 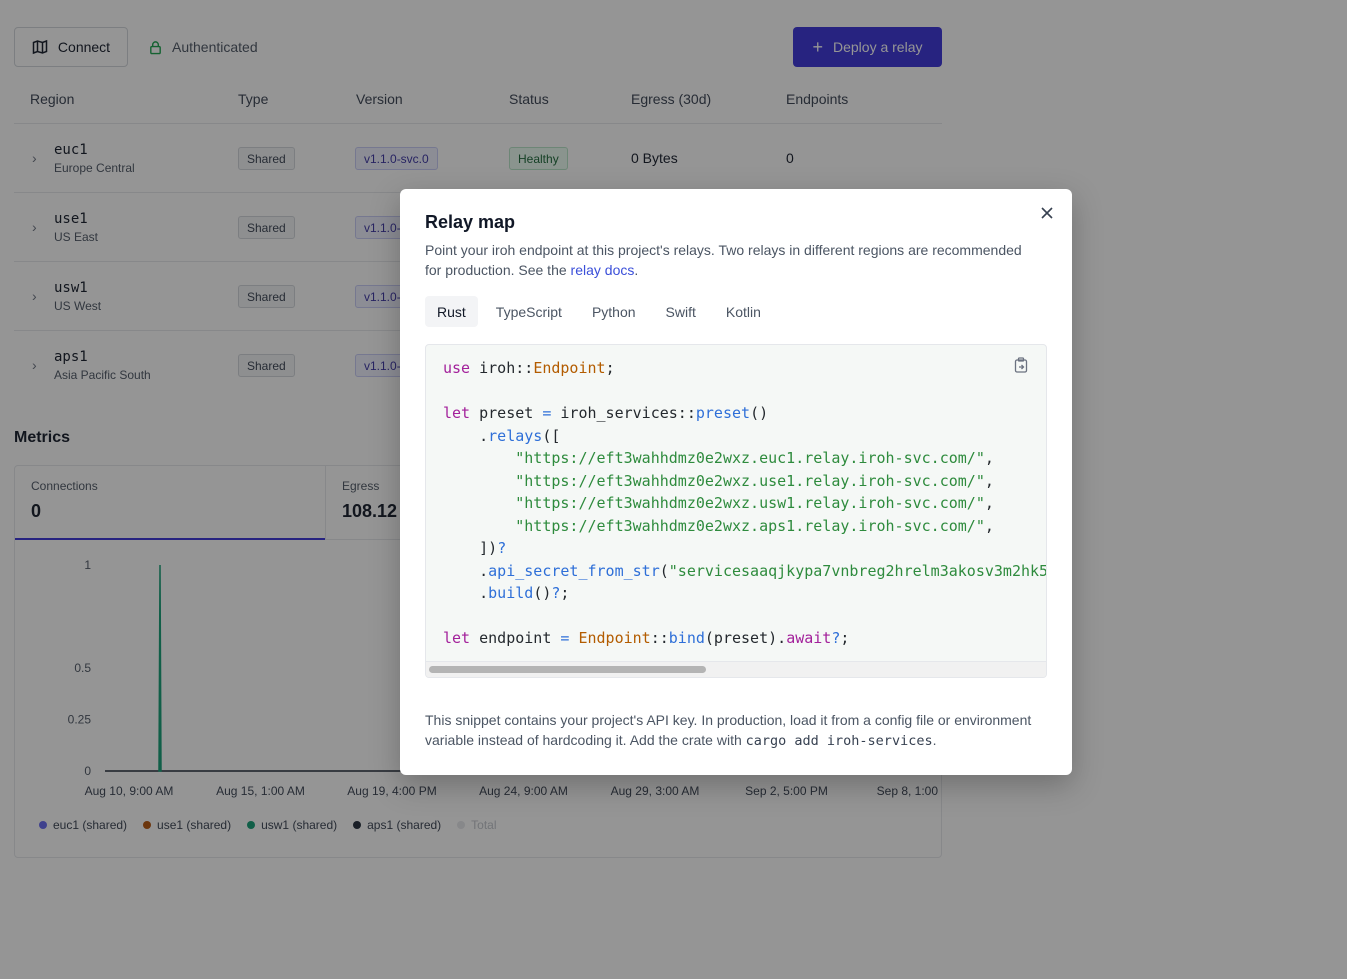 I want to click on scrollbar-thumb, so click(x=567, y=669).